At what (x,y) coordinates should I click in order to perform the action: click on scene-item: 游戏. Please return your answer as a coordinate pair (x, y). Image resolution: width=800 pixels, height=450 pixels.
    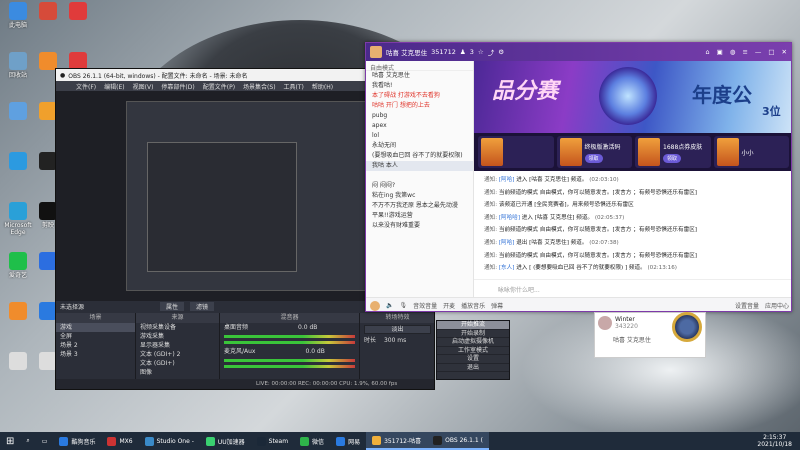
    Looking at the image, I should click on (95, 327).